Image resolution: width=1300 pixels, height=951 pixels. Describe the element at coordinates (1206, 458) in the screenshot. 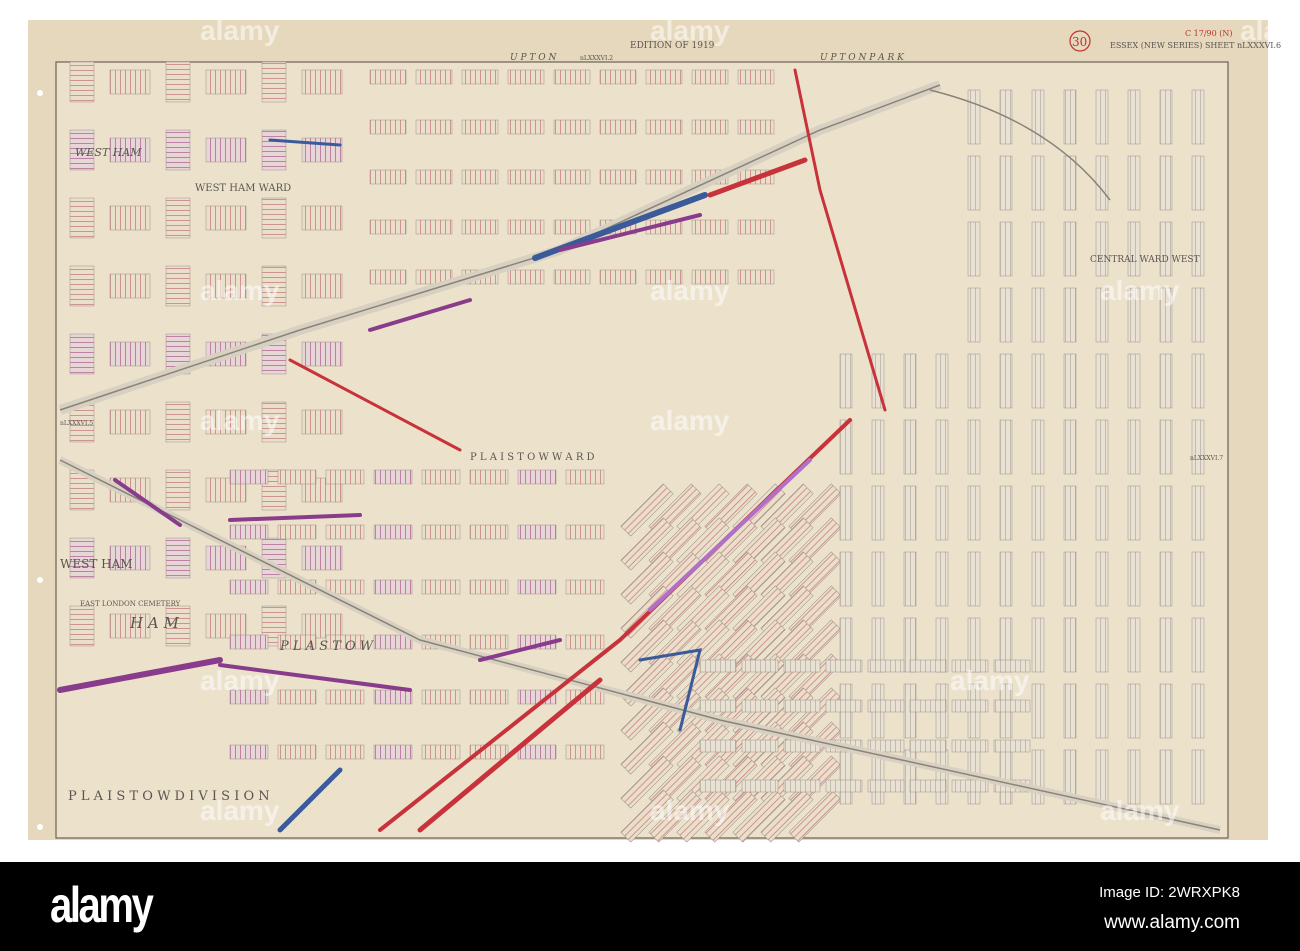

I see `adjacent-right: nLXXXVI.7` at that location.